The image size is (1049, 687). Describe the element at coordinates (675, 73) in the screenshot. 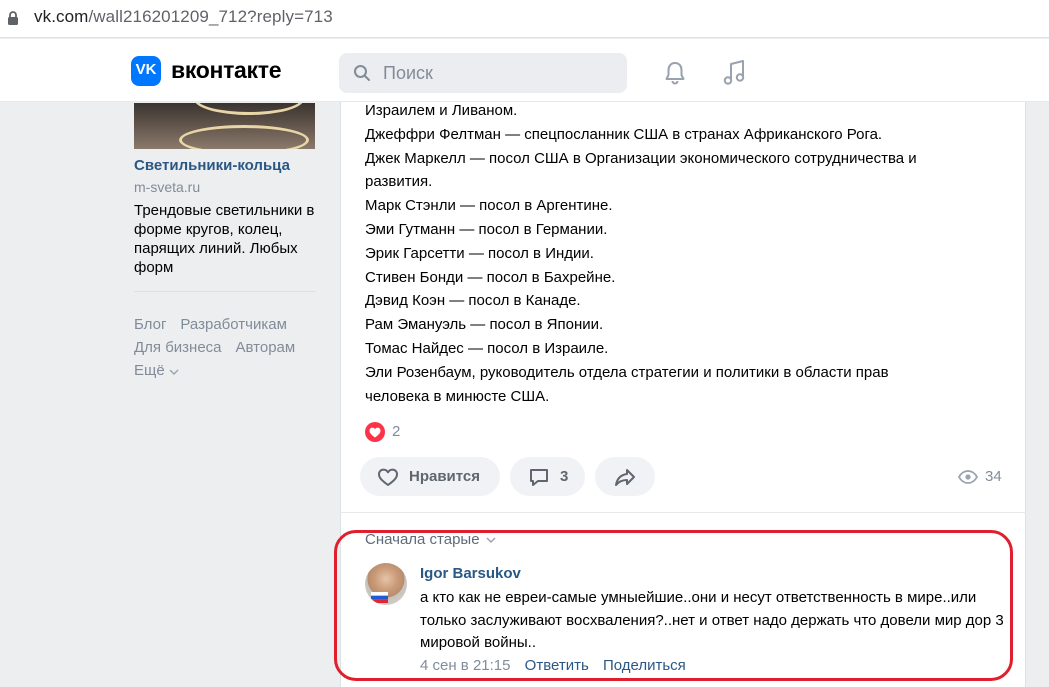

I see `notifications-bell-icon` at that location.